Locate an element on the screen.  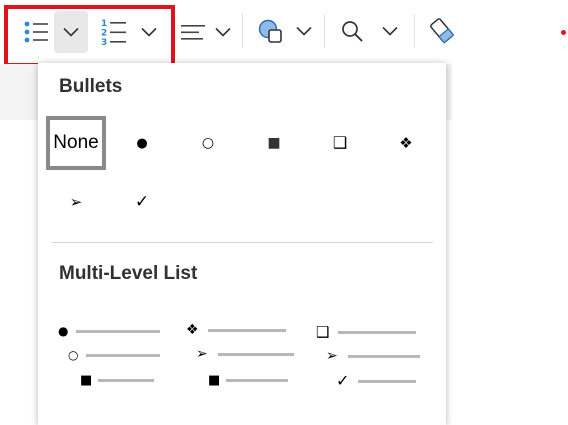
notification-dot is located at coordinates (563, 32).